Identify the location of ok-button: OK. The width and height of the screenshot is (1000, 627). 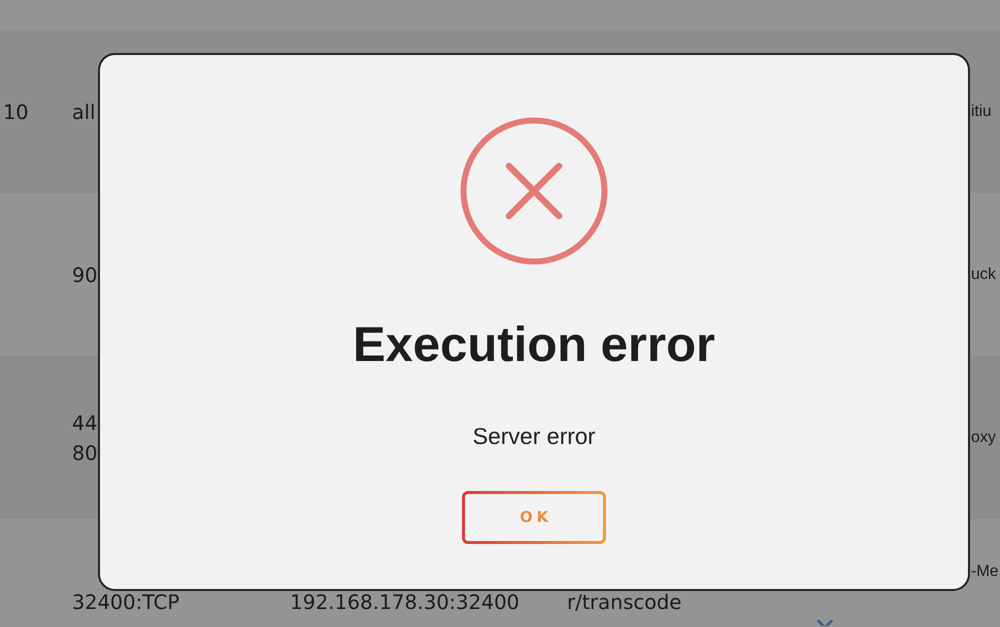
(534, 517).